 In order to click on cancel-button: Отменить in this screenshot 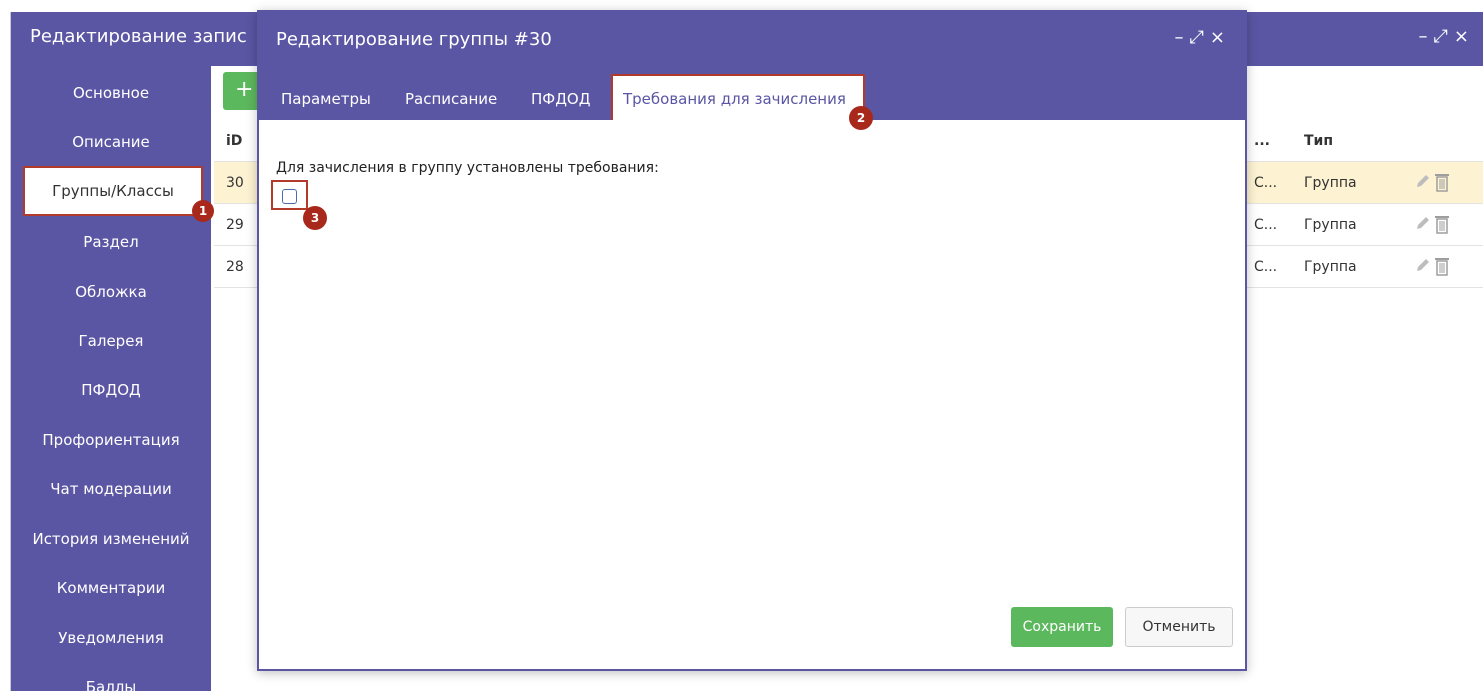, I will do `click(1179, 627)`.